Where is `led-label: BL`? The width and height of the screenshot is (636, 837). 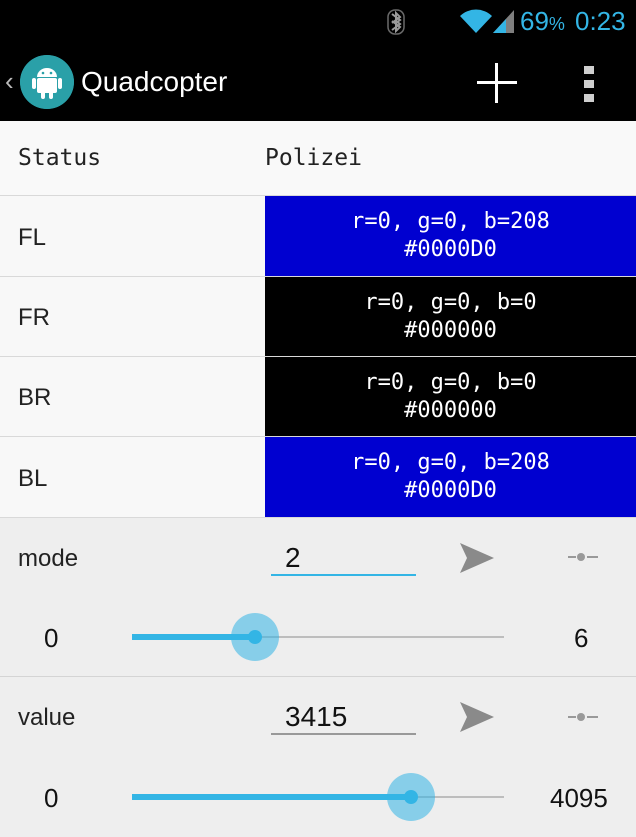
led-label: BL is located at coordinates (33, 478).